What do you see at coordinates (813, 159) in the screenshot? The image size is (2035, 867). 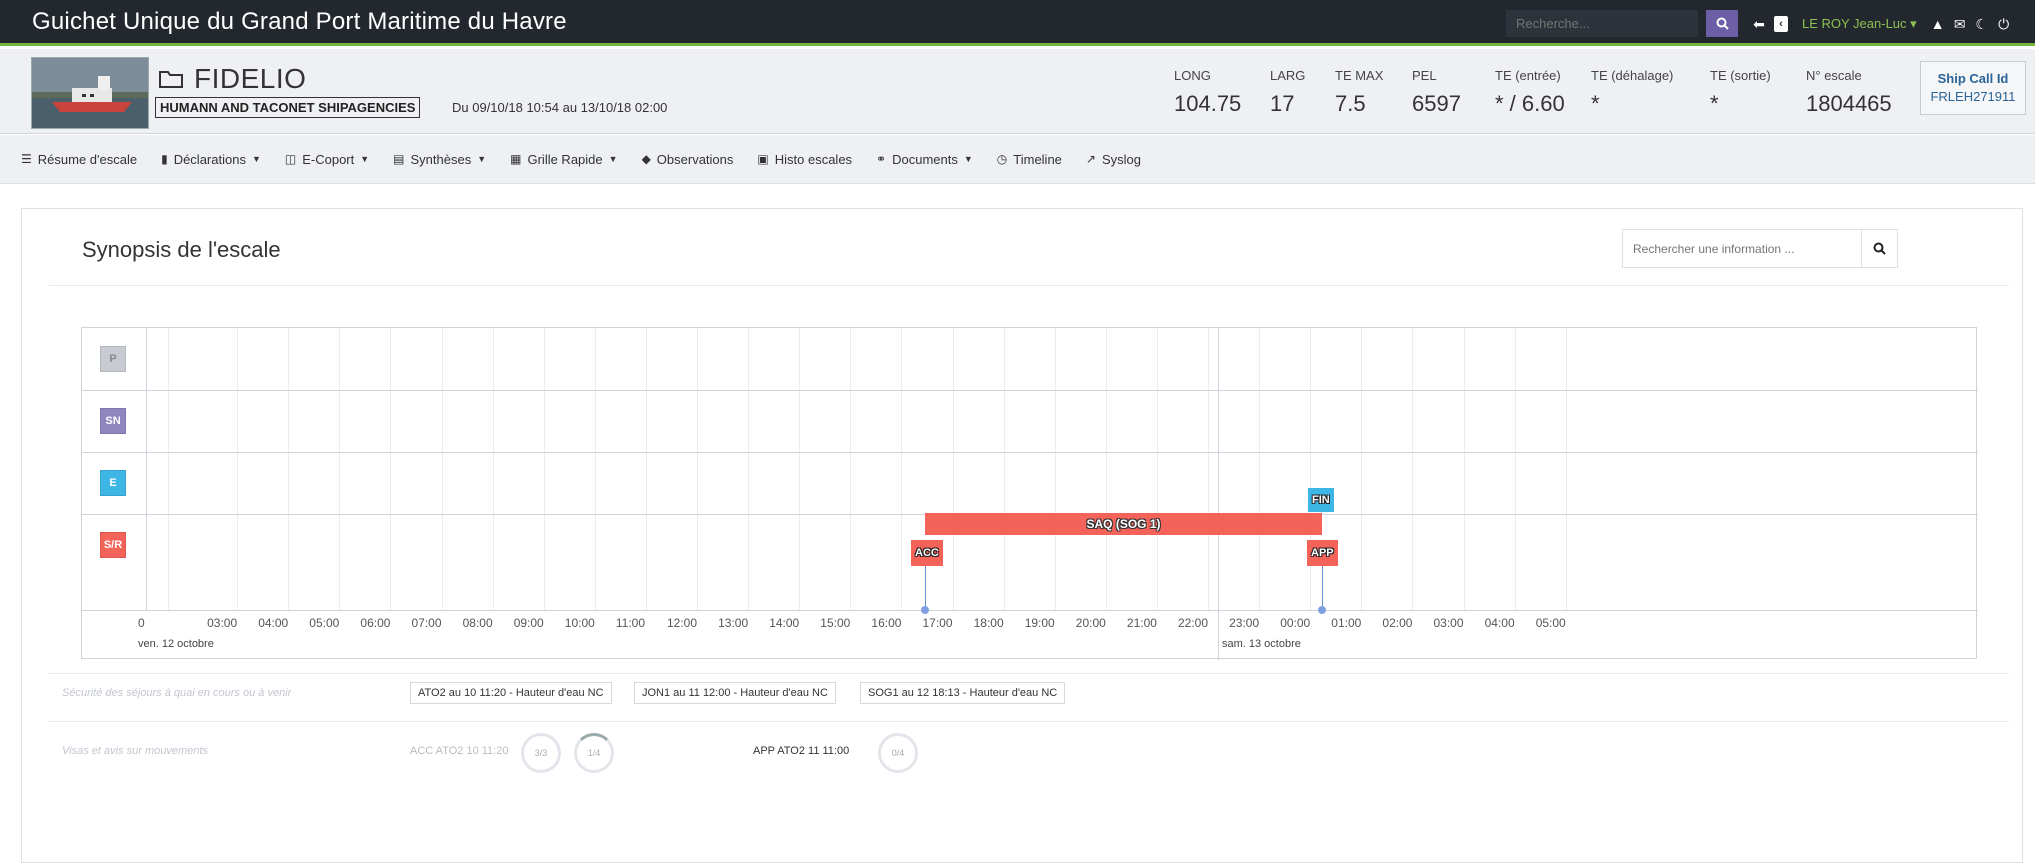 I see `menu-label: Histo escales` at bounding box center [813, 159].